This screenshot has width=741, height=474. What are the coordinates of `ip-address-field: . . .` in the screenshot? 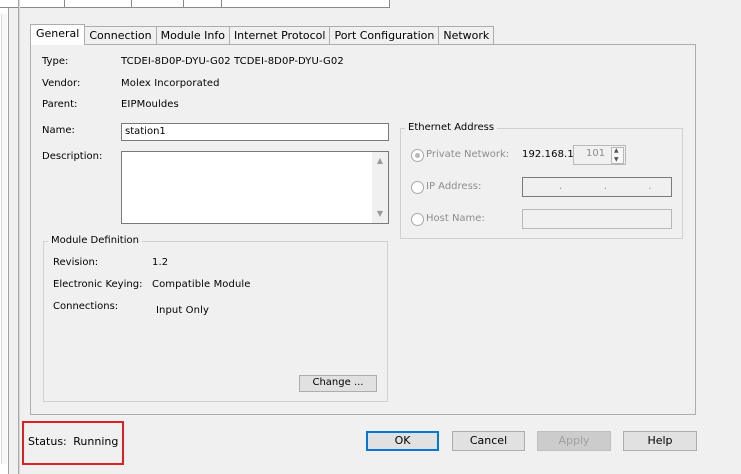 It's located at (597, 187).